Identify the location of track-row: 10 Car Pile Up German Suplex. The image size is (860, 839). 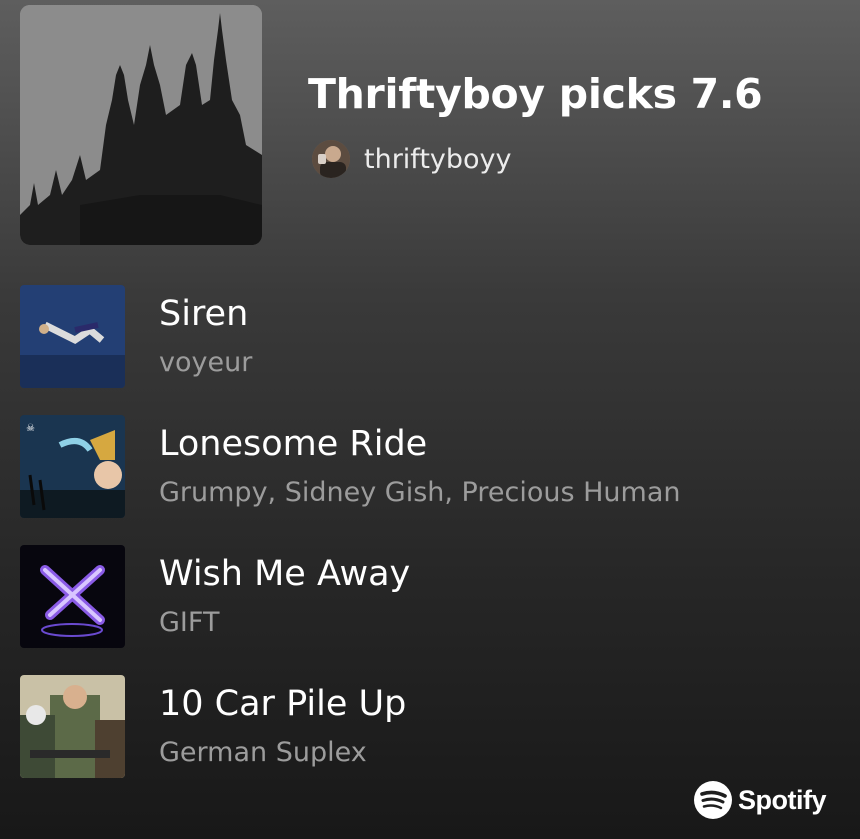
(430, 727).